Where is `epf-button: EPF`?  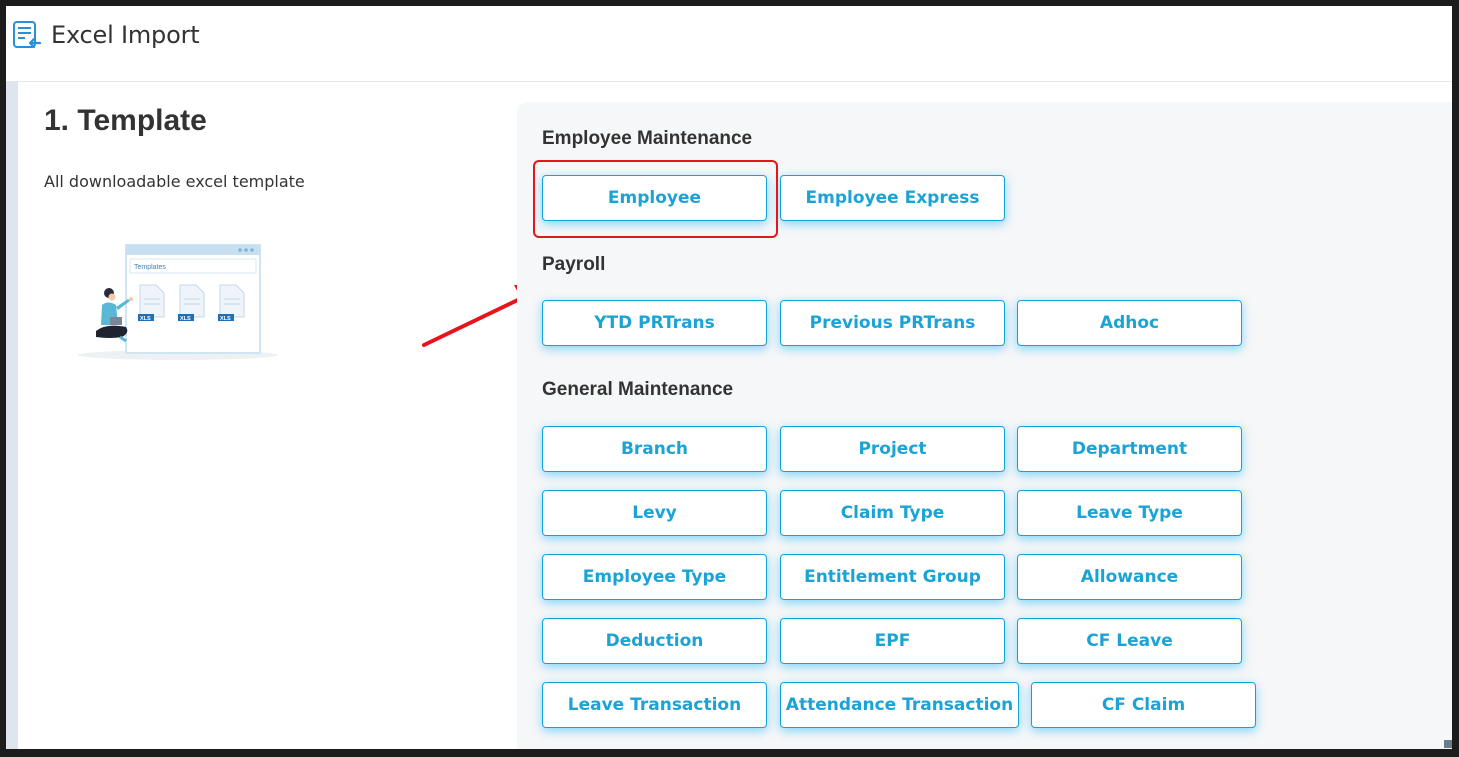 epf-button: EPF is located at coordinates (892, 641).